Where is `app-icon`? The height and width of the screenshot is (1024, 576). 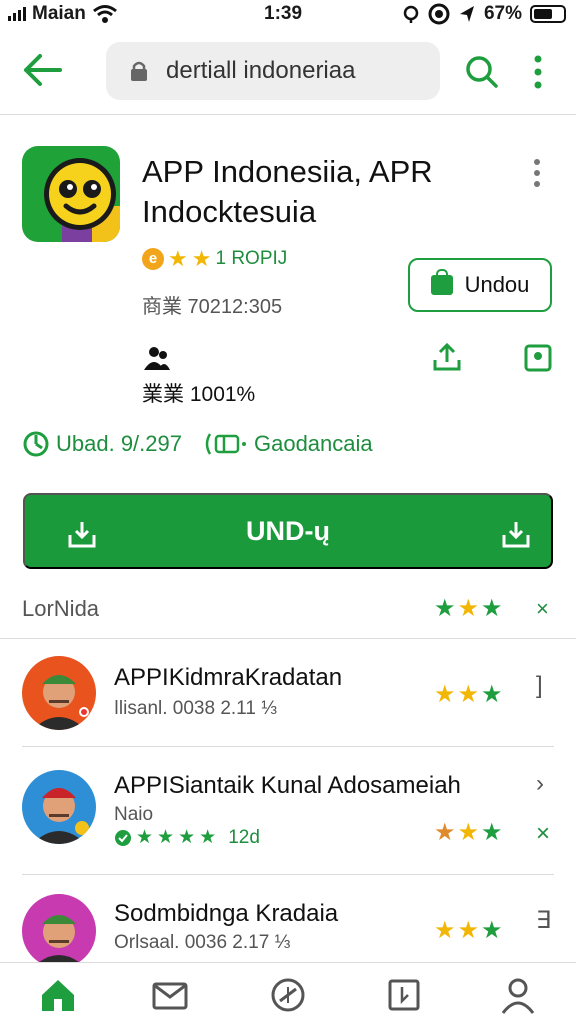
app-icon is located at coordinates (71, 194).